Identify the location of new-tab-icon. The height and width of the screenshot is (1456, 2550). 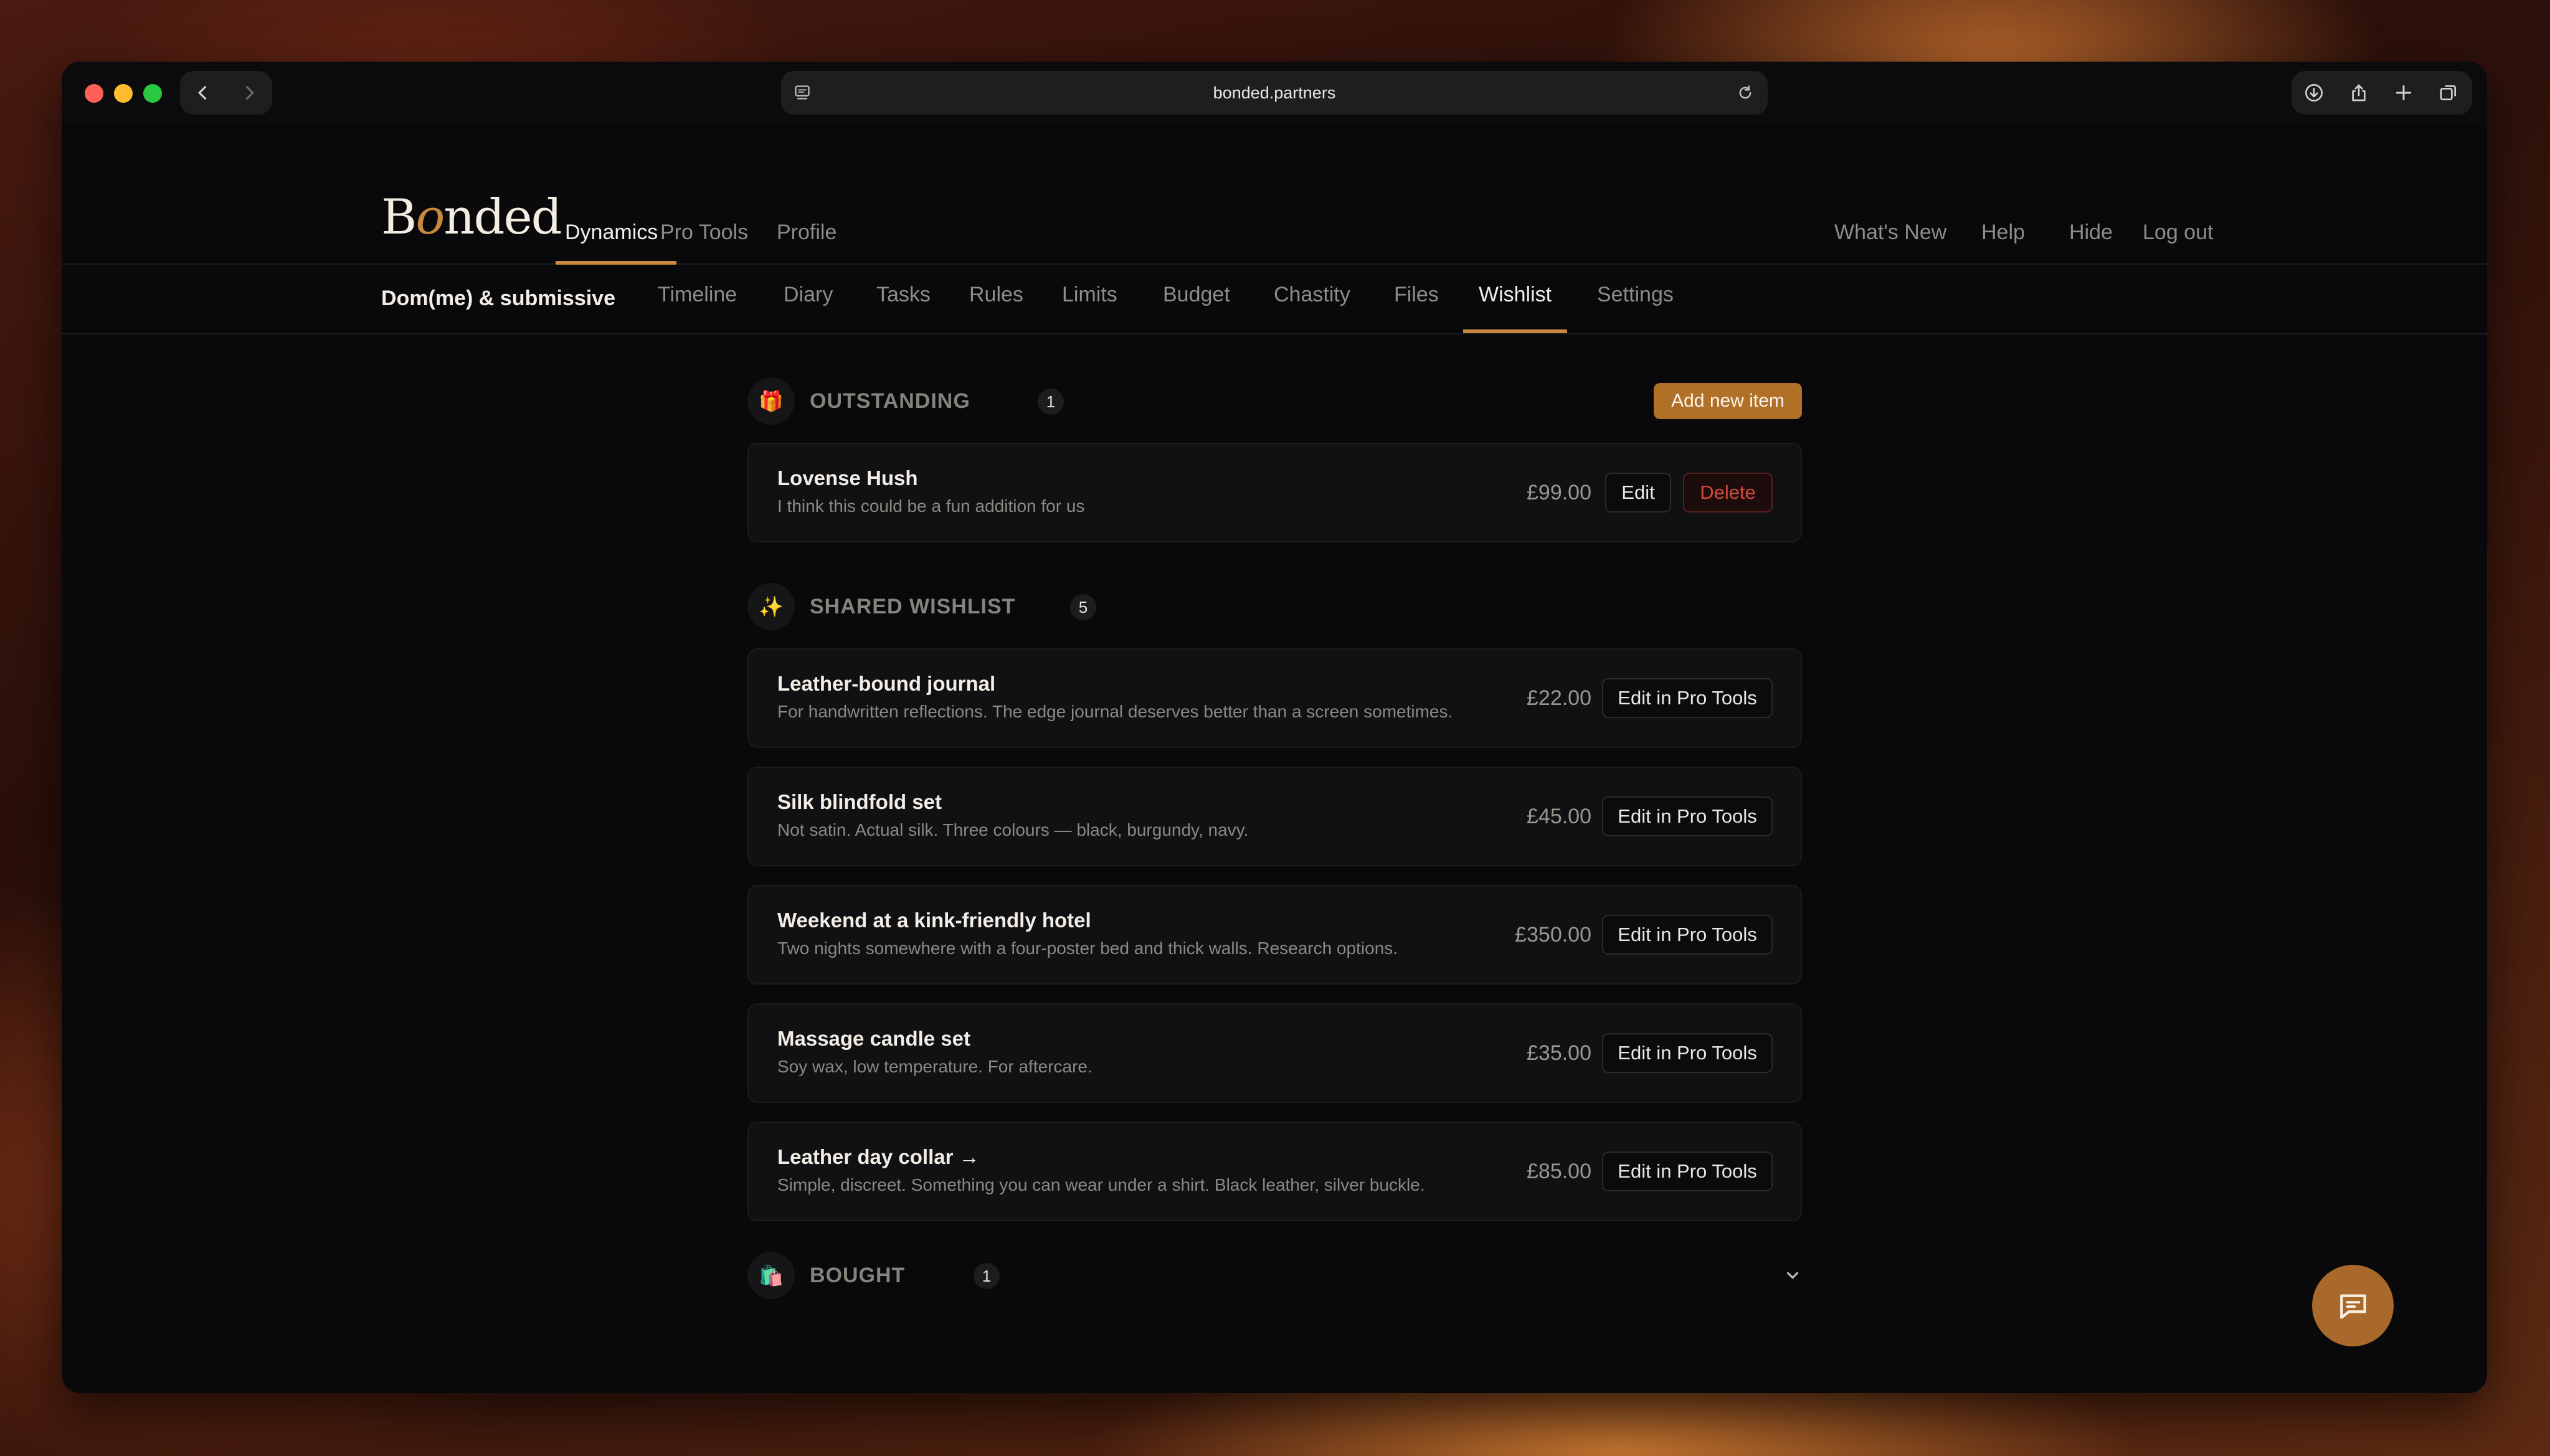
(2404, 93).